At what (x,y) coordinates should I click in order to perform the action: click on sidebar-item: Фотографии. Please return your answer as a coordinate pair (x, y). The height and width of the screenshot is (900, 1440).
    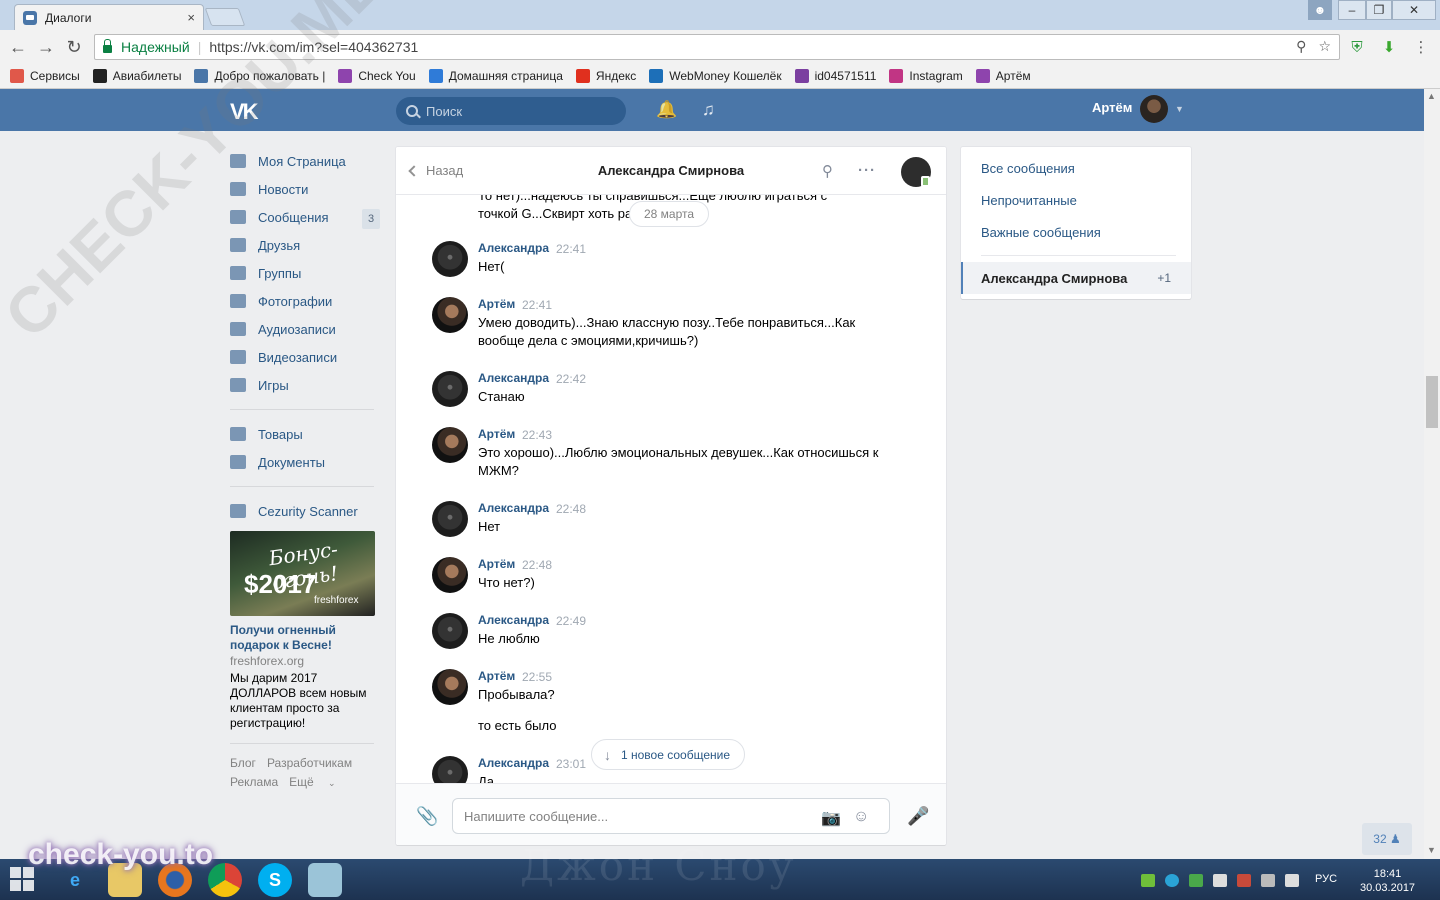
    Looking at the image, I should click on (305, 301).